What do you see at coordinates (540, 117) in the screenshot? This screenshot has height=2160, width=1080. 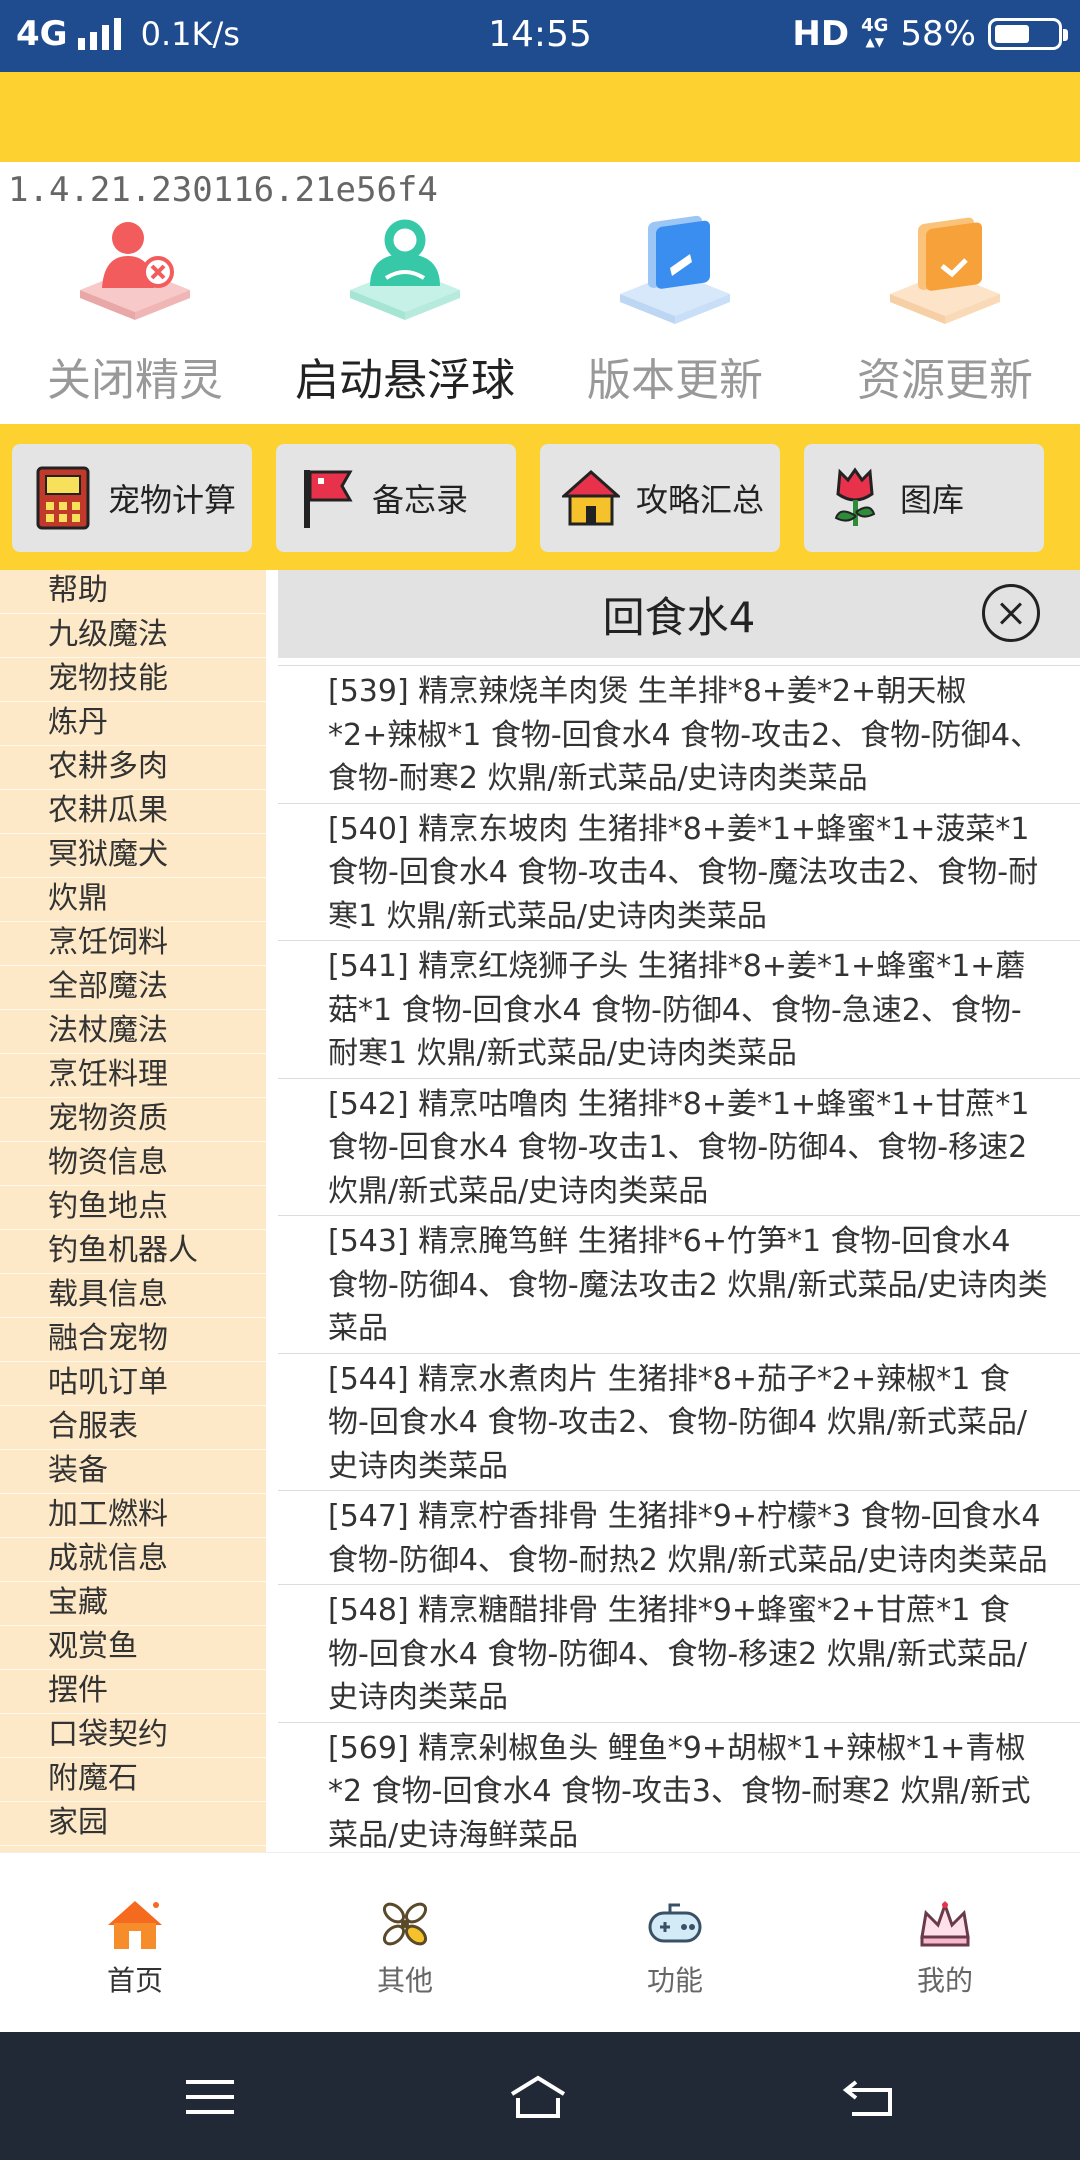 I see `header-band` at bounding box center [540, 117].